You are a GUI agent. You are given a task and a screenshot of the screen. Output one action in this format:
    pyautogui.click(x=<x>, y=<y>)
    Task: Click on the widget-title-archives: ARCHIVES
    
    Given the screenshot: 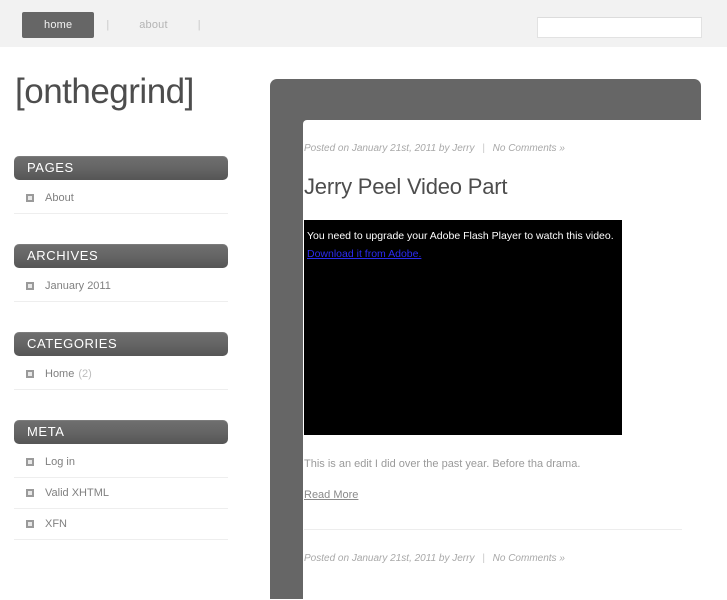 What is the action you would take?
    pyautogui.click(x=121, y=256)
    